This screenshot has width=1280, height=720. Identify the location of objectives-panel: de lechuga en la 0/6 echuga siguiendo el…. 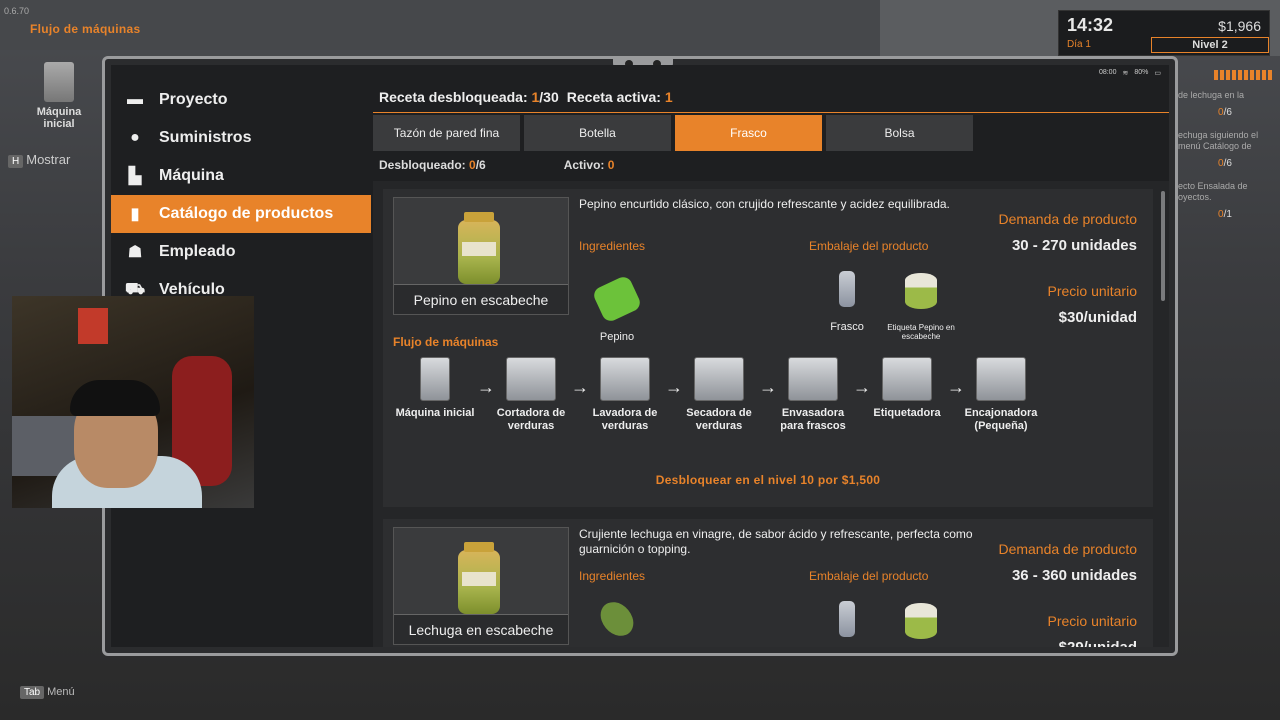
(1225, 170).